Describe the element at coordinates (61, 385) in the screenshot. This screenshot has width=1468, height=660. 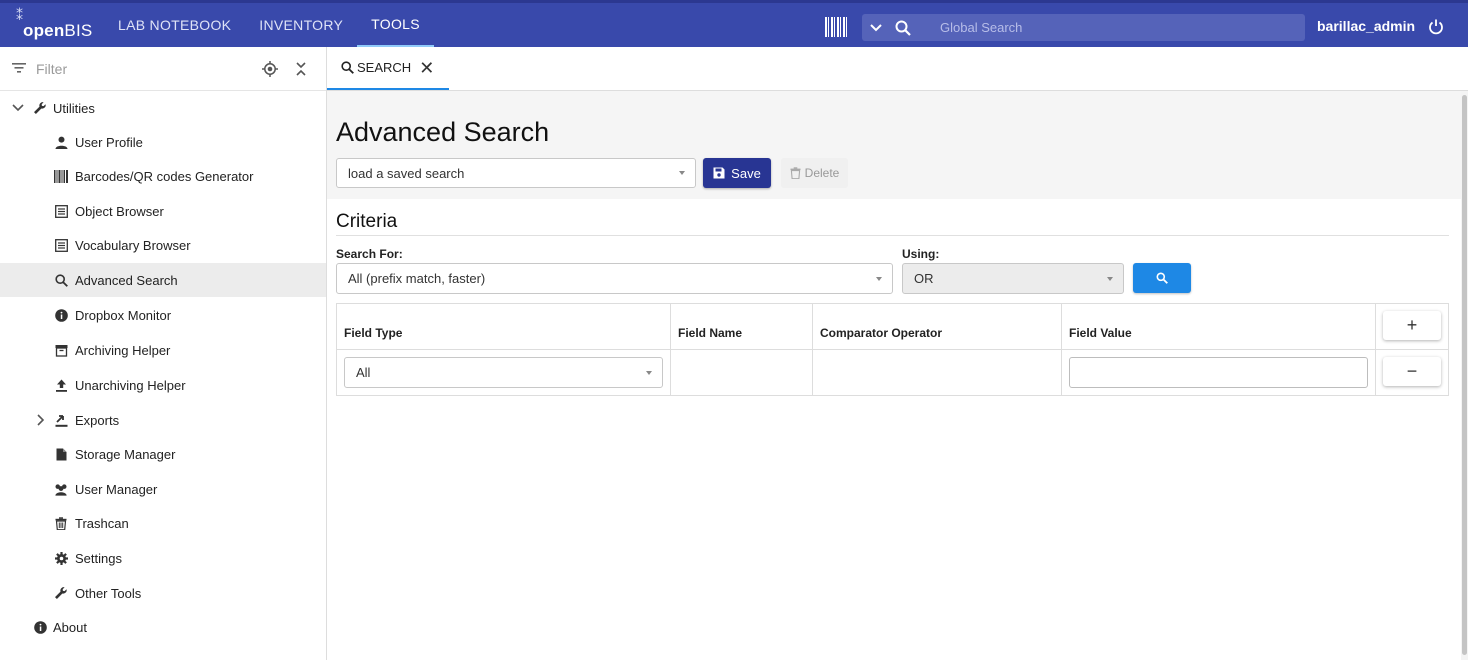
I see `upload-icon` at that location.